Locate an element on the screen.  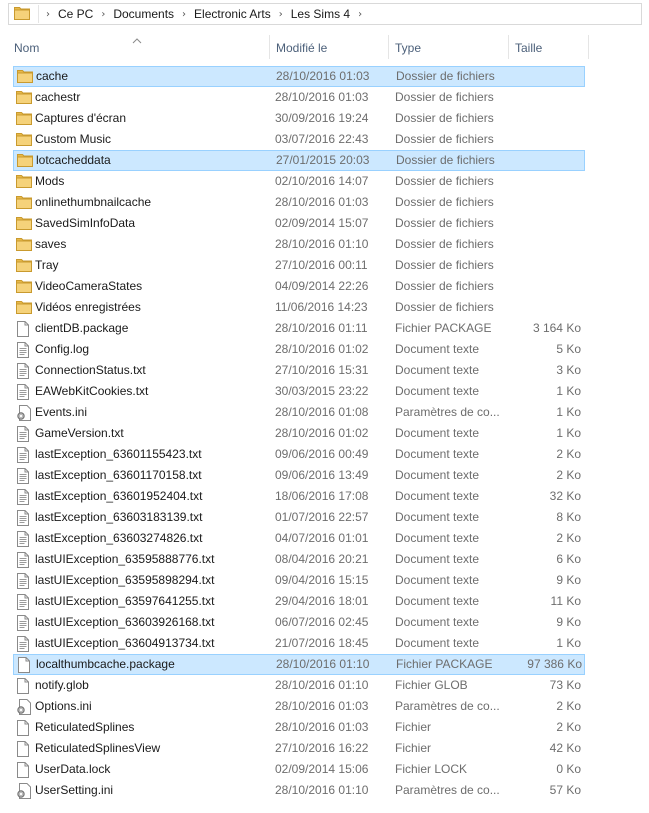
file-modified: 09/06/2016 13:49 is located at coordinates (322, 475).